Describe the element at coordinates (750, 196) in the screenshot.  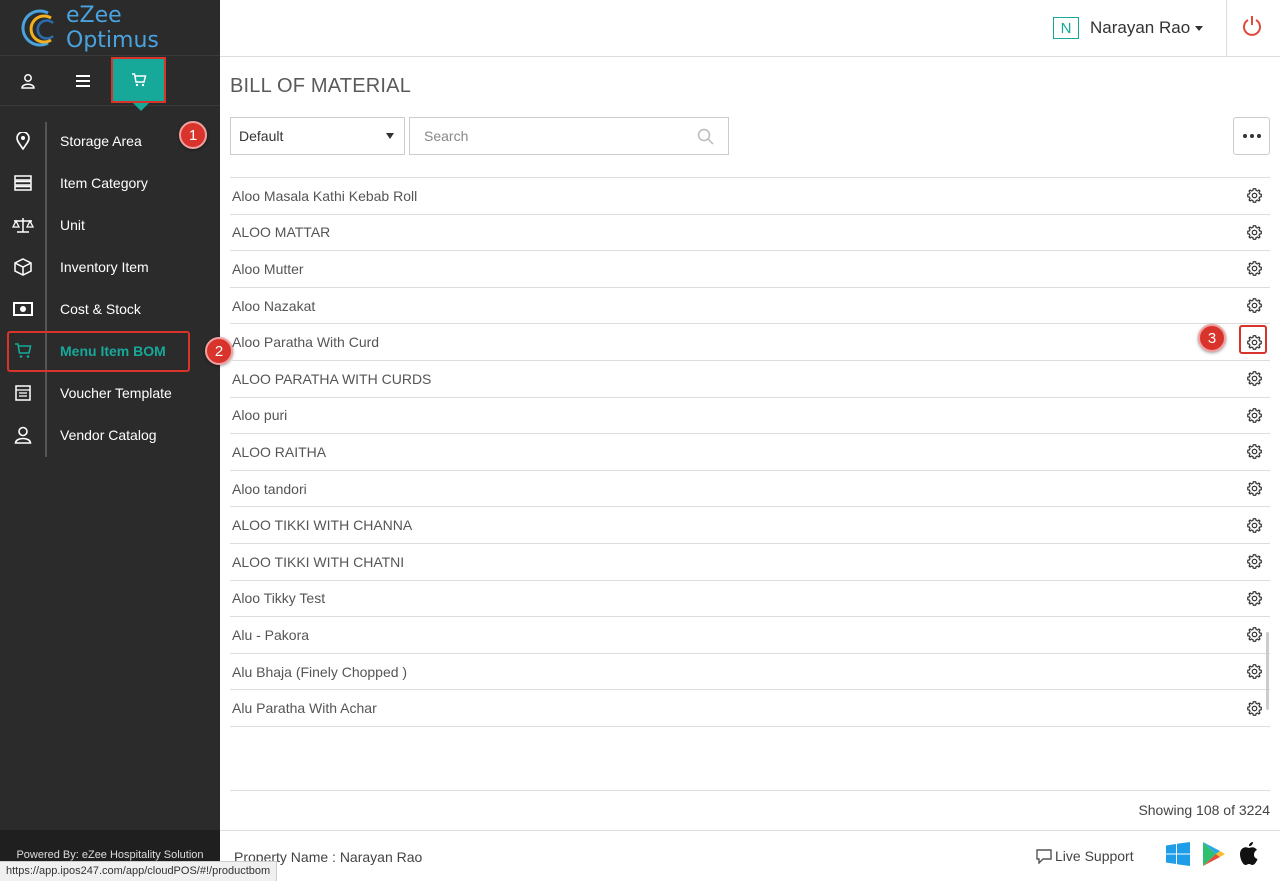
I see `list-item: Aloo Masala Kathi Kebab Roll` at that location.